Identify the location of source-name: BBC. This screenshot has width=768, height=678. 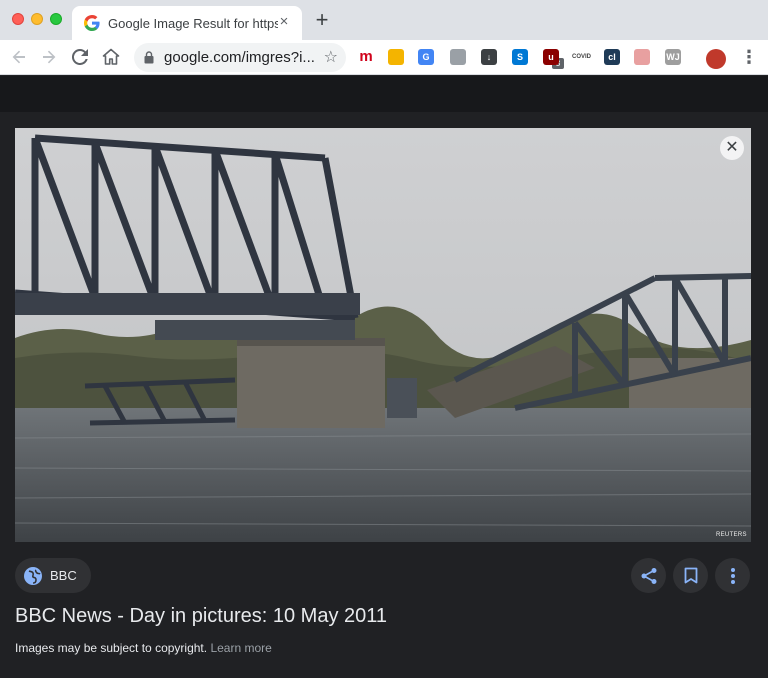
(63, 575).